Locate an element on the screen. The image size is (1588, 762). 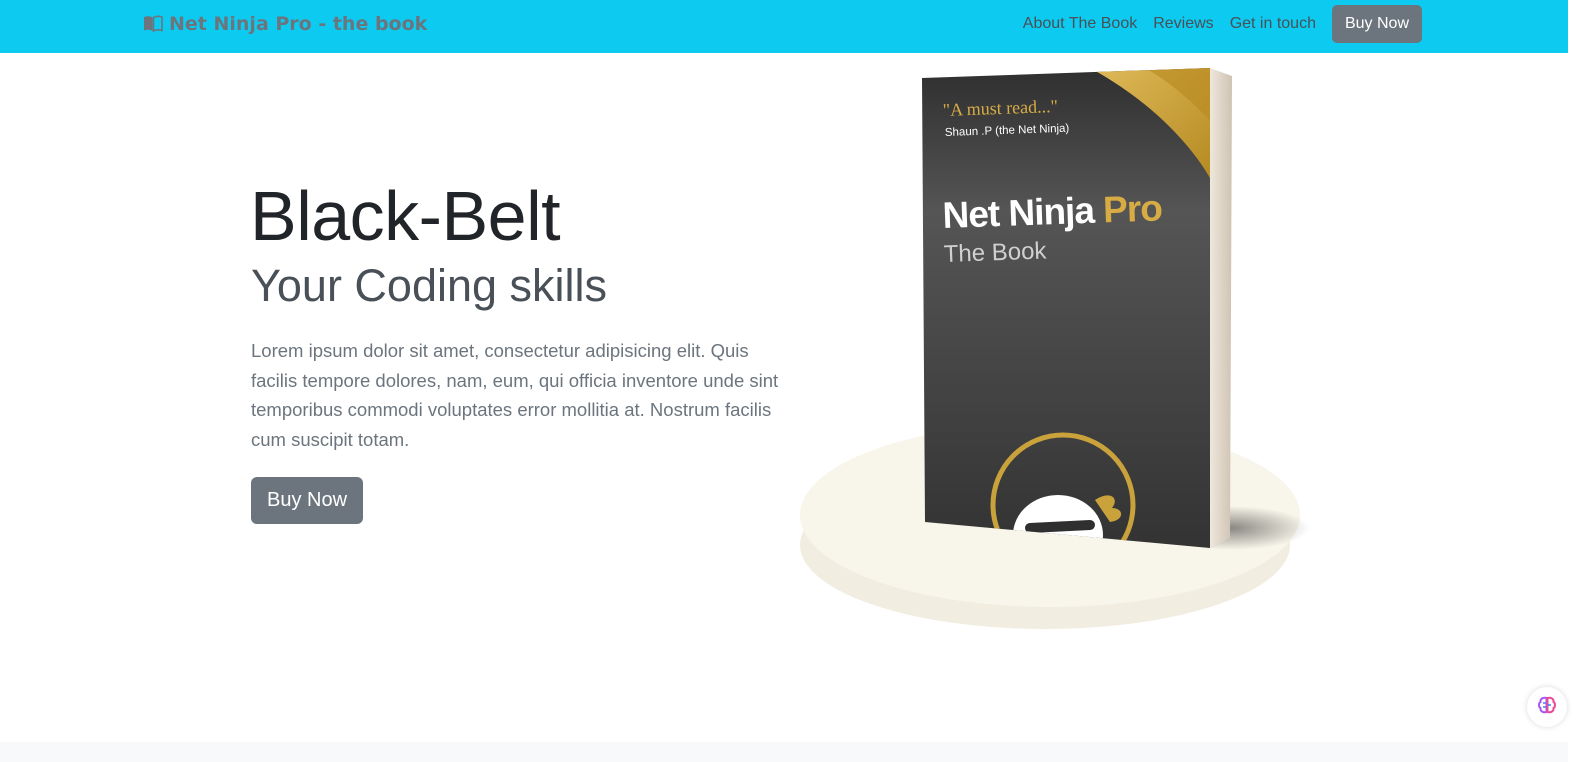
brand-label: Net Ninja Pro - the book is located at coordinates (298, 24).